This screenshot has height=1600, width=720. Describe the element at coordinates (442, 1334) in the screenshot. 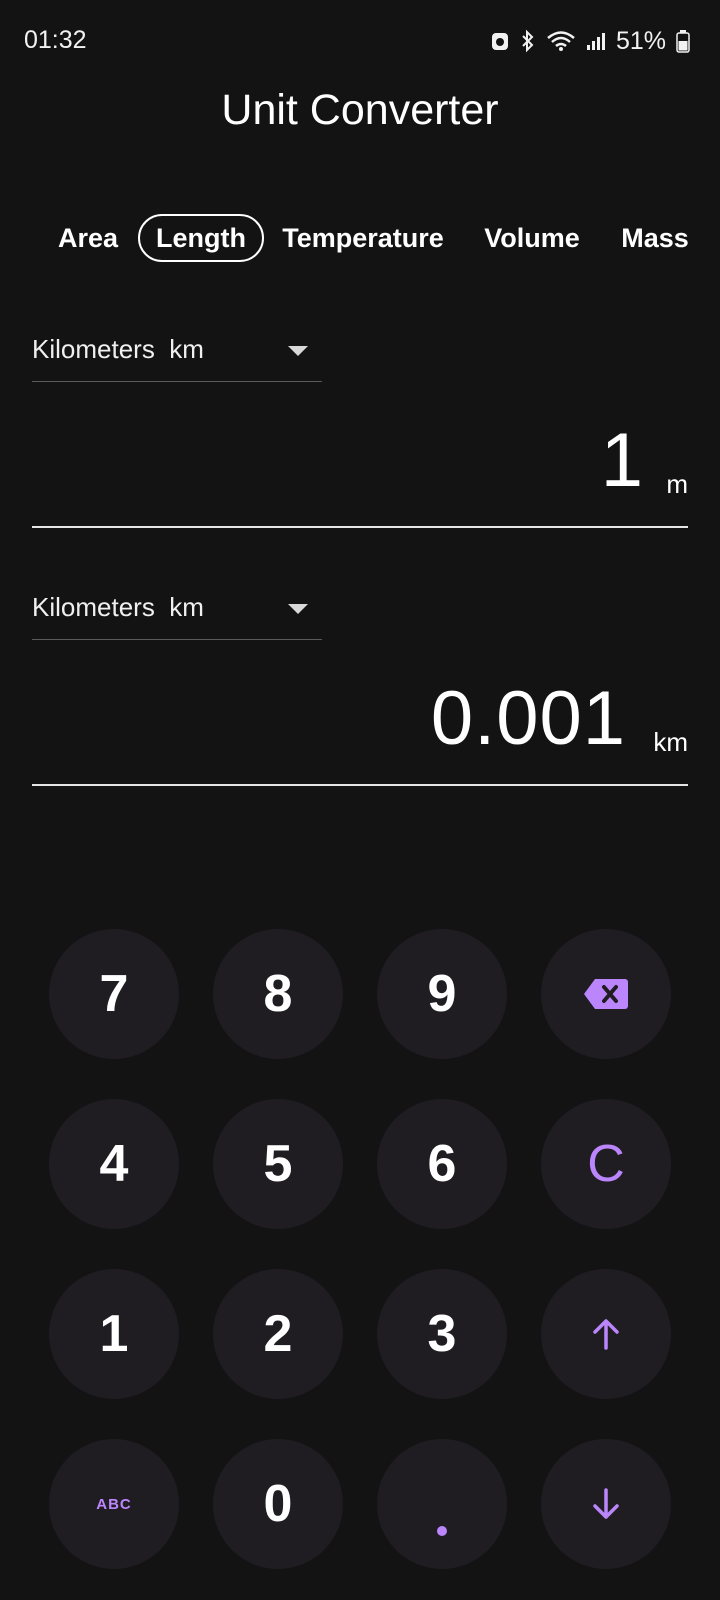

I see `key-3: 3` at that location.